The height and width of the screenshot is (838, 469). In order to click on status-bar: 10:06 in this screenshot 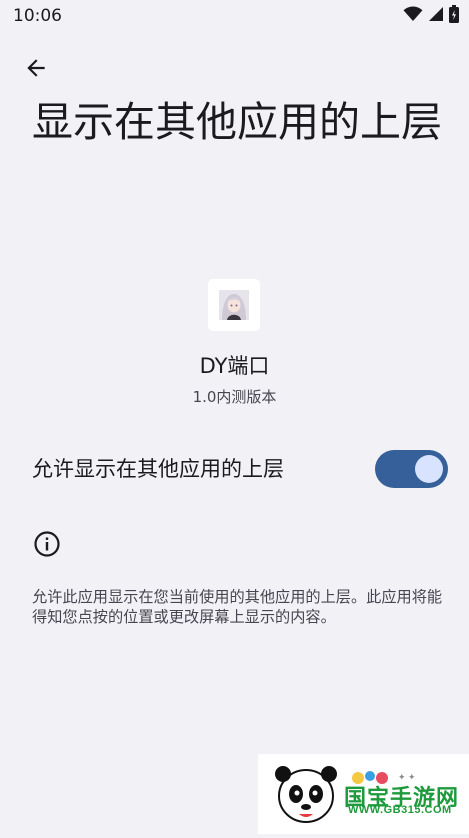, I will do `click(234, 17)`.